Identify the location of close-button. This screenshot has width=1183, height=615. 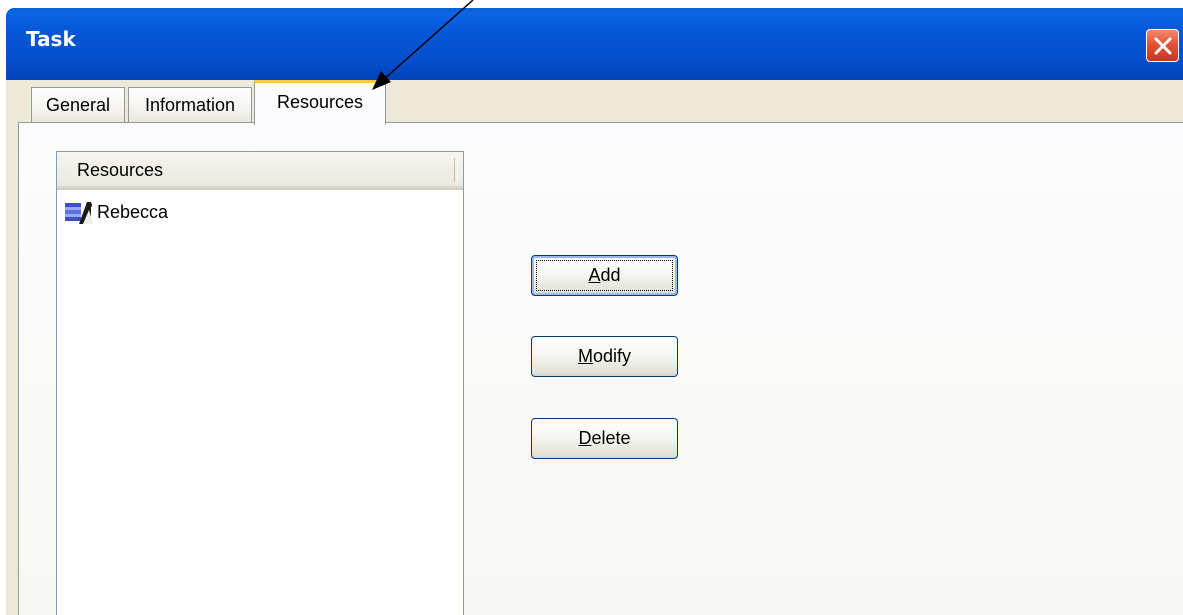
(1162, 45).